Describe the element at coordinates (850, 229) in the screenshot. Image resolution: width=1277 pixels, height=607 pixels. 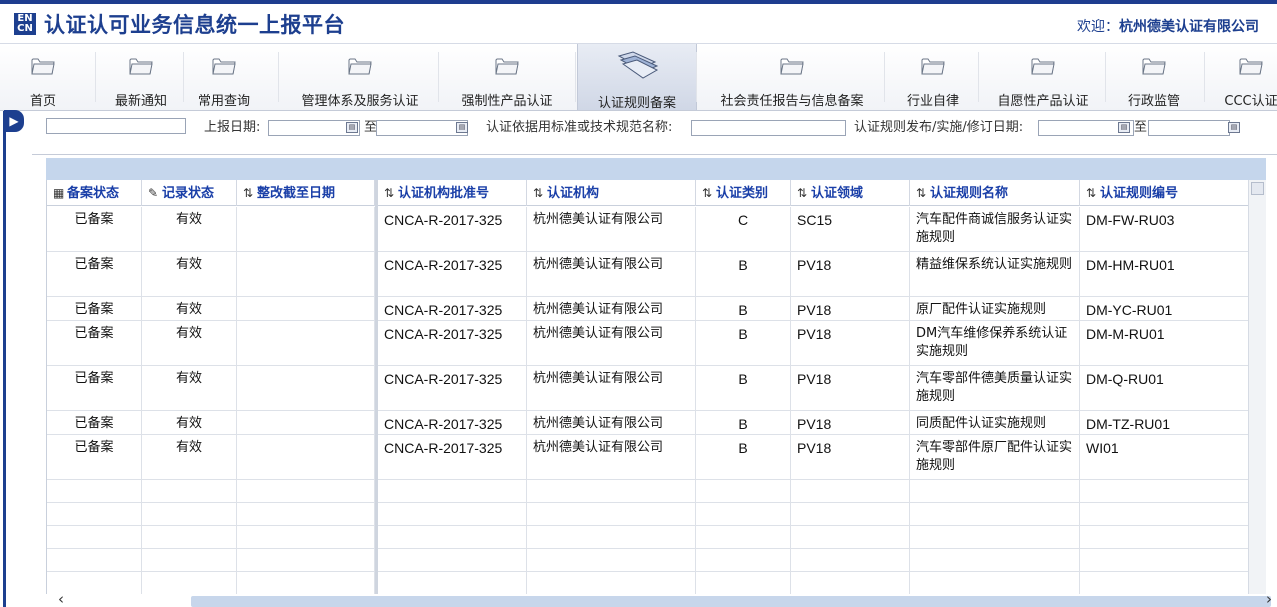
I see `table-cell-field: SC15` at that location.